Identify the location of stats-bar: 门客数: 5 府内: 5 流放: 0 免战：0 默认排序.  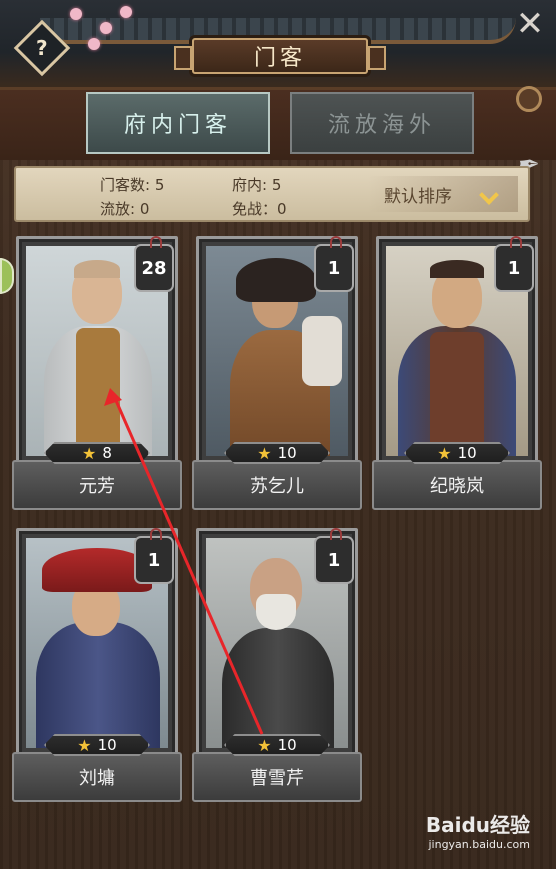
(272, 194).